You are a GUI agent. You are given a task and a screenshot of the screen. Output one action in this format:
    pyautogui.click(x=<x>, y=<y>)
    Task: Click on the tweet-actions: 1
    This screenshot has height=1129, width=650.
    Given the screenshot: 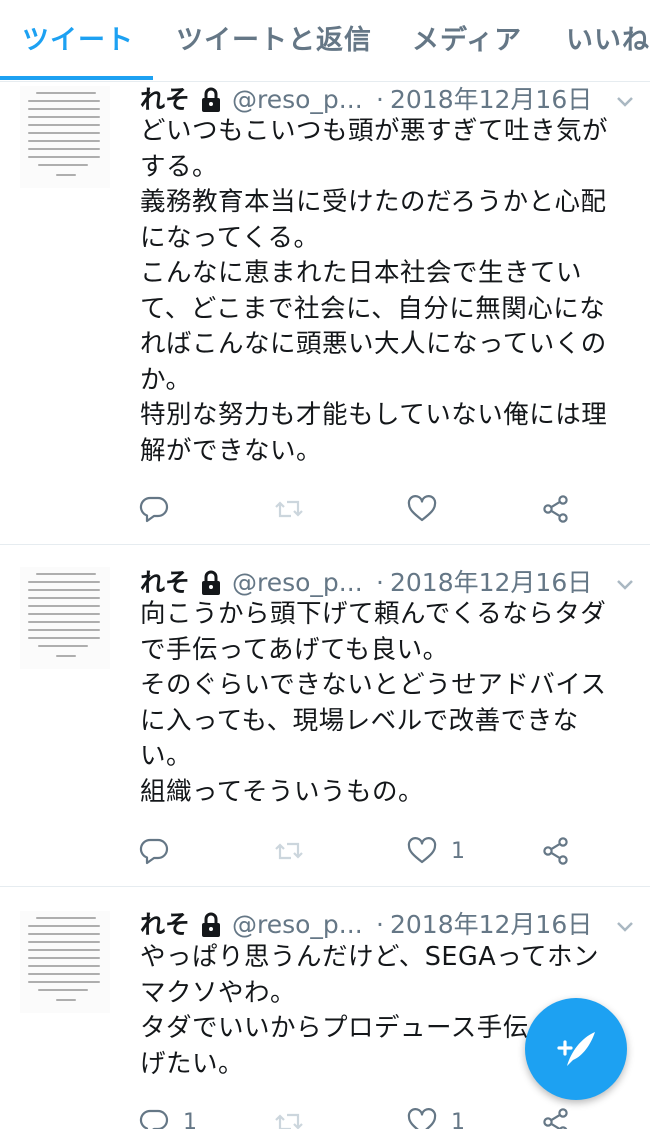 What is the action you would take?
    pyautogui.click(x=325, y=851)
    